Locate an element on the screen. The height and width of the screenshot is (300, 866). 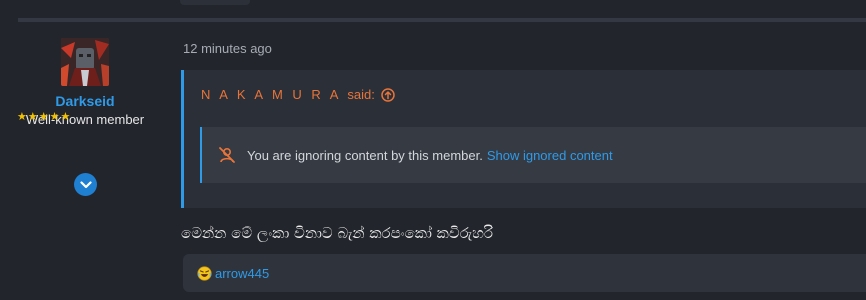
reactions-bar: arrow445 is located at coordinates (524, 273).